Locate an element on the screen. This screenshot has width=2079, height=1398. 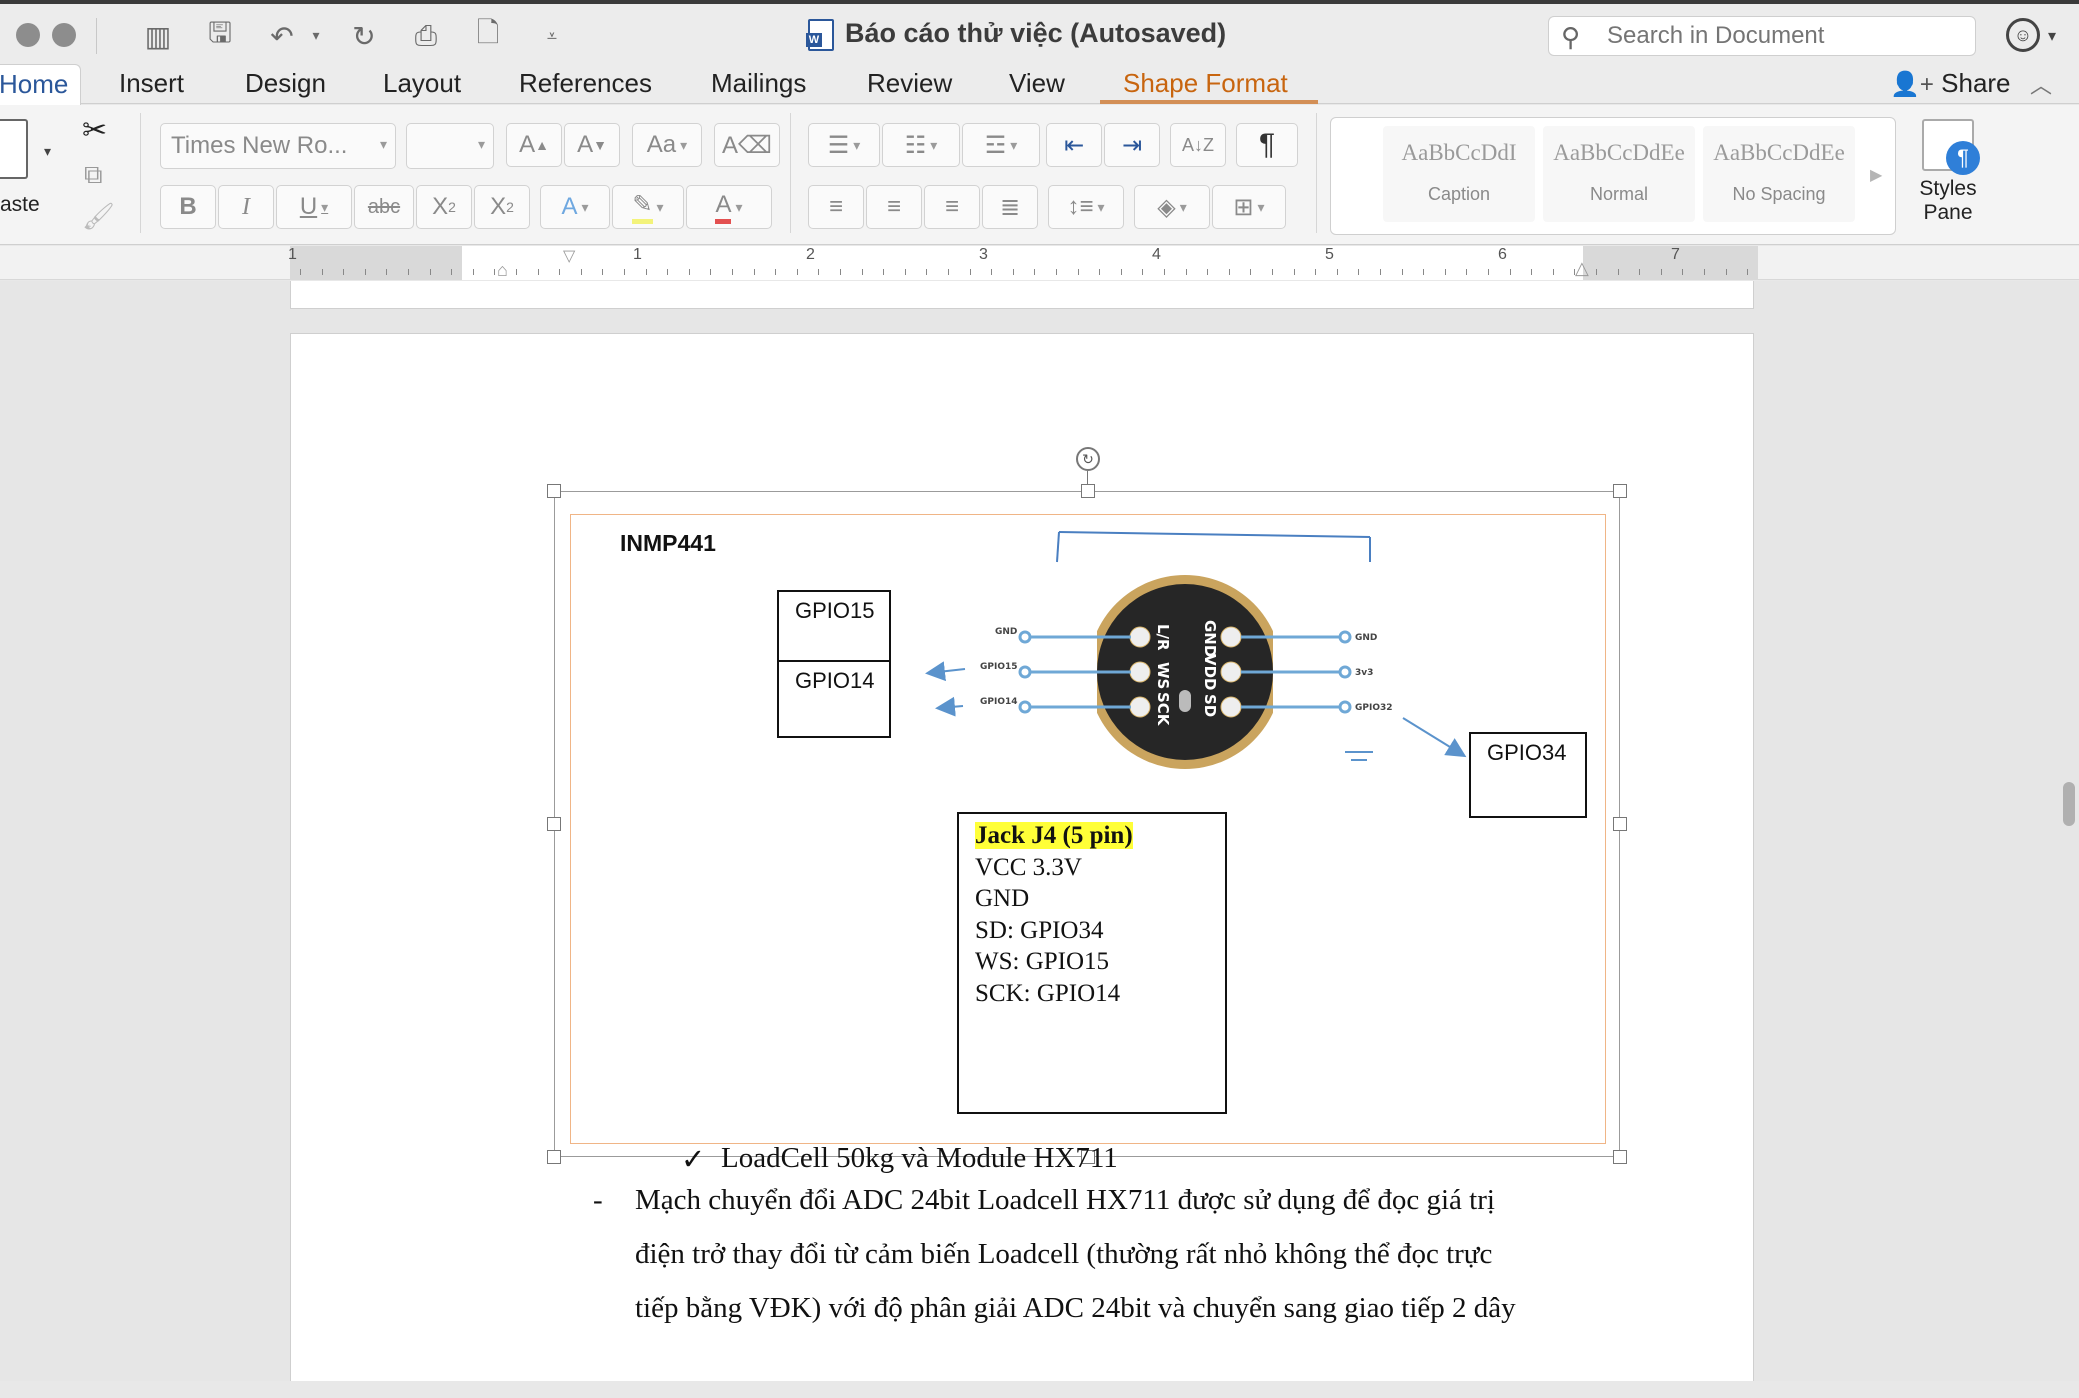
pin-label: 3v3 is located at coordinates (1364, 673).